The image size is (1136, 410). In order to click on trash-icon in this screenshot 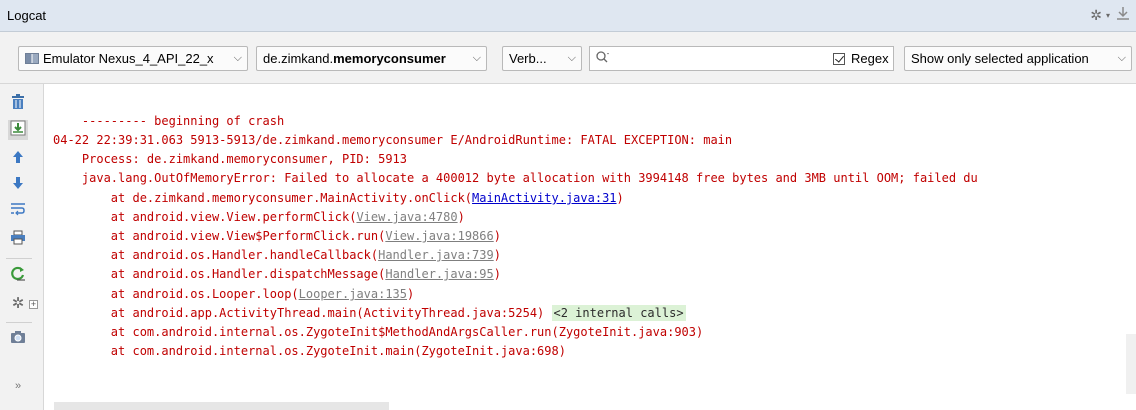, I will do `click(18, 104)`.